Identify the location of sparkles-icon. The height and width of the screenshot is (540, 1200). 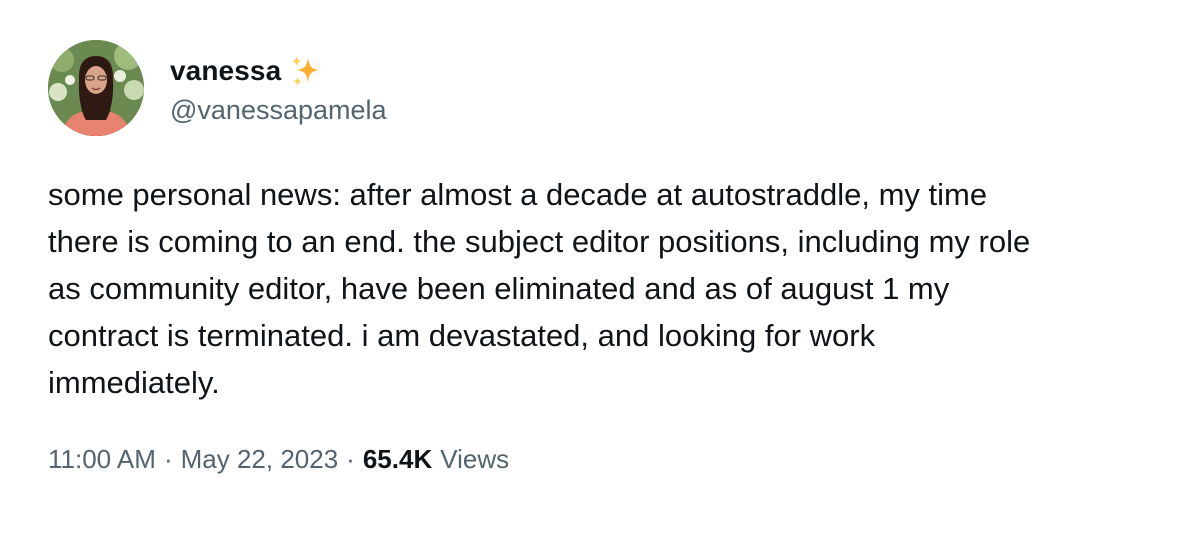
(306, 71).